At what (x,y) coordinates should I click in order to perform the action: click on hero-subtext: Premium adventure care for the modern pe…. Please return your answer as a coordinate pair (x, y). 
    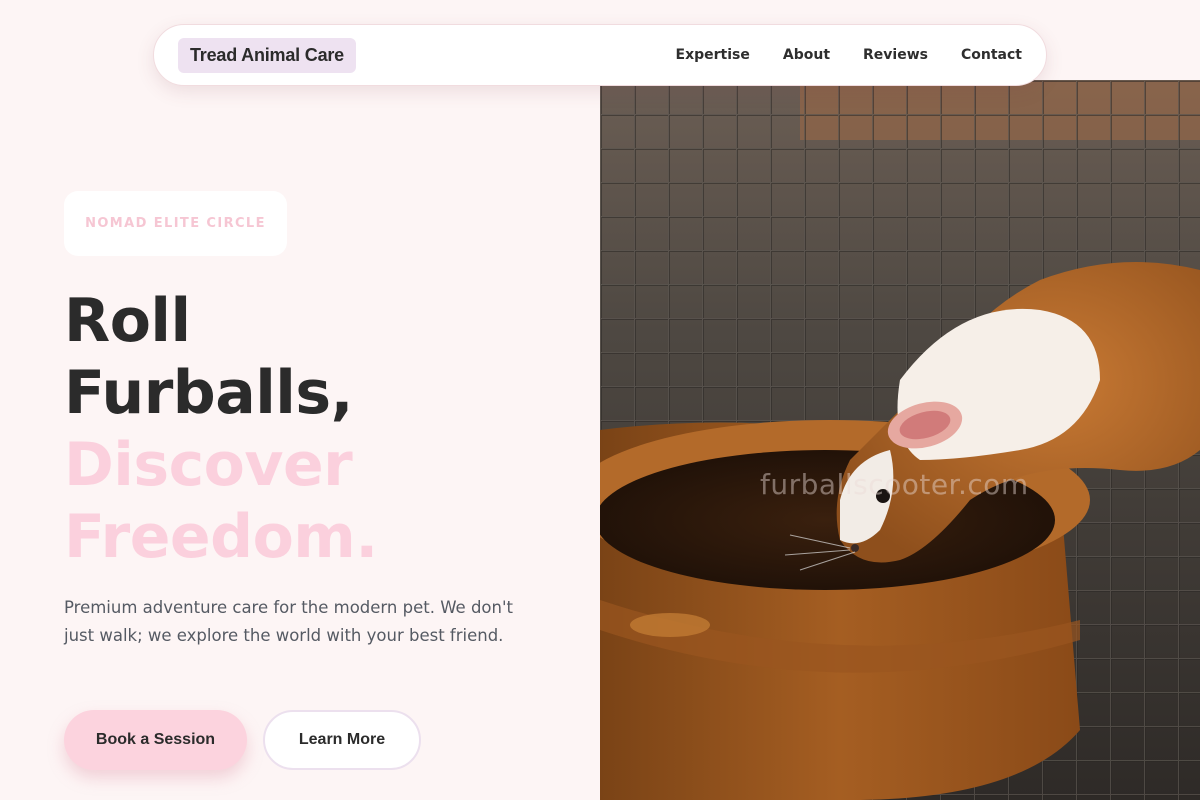
    Looking at the image, I should click on (288, 621).